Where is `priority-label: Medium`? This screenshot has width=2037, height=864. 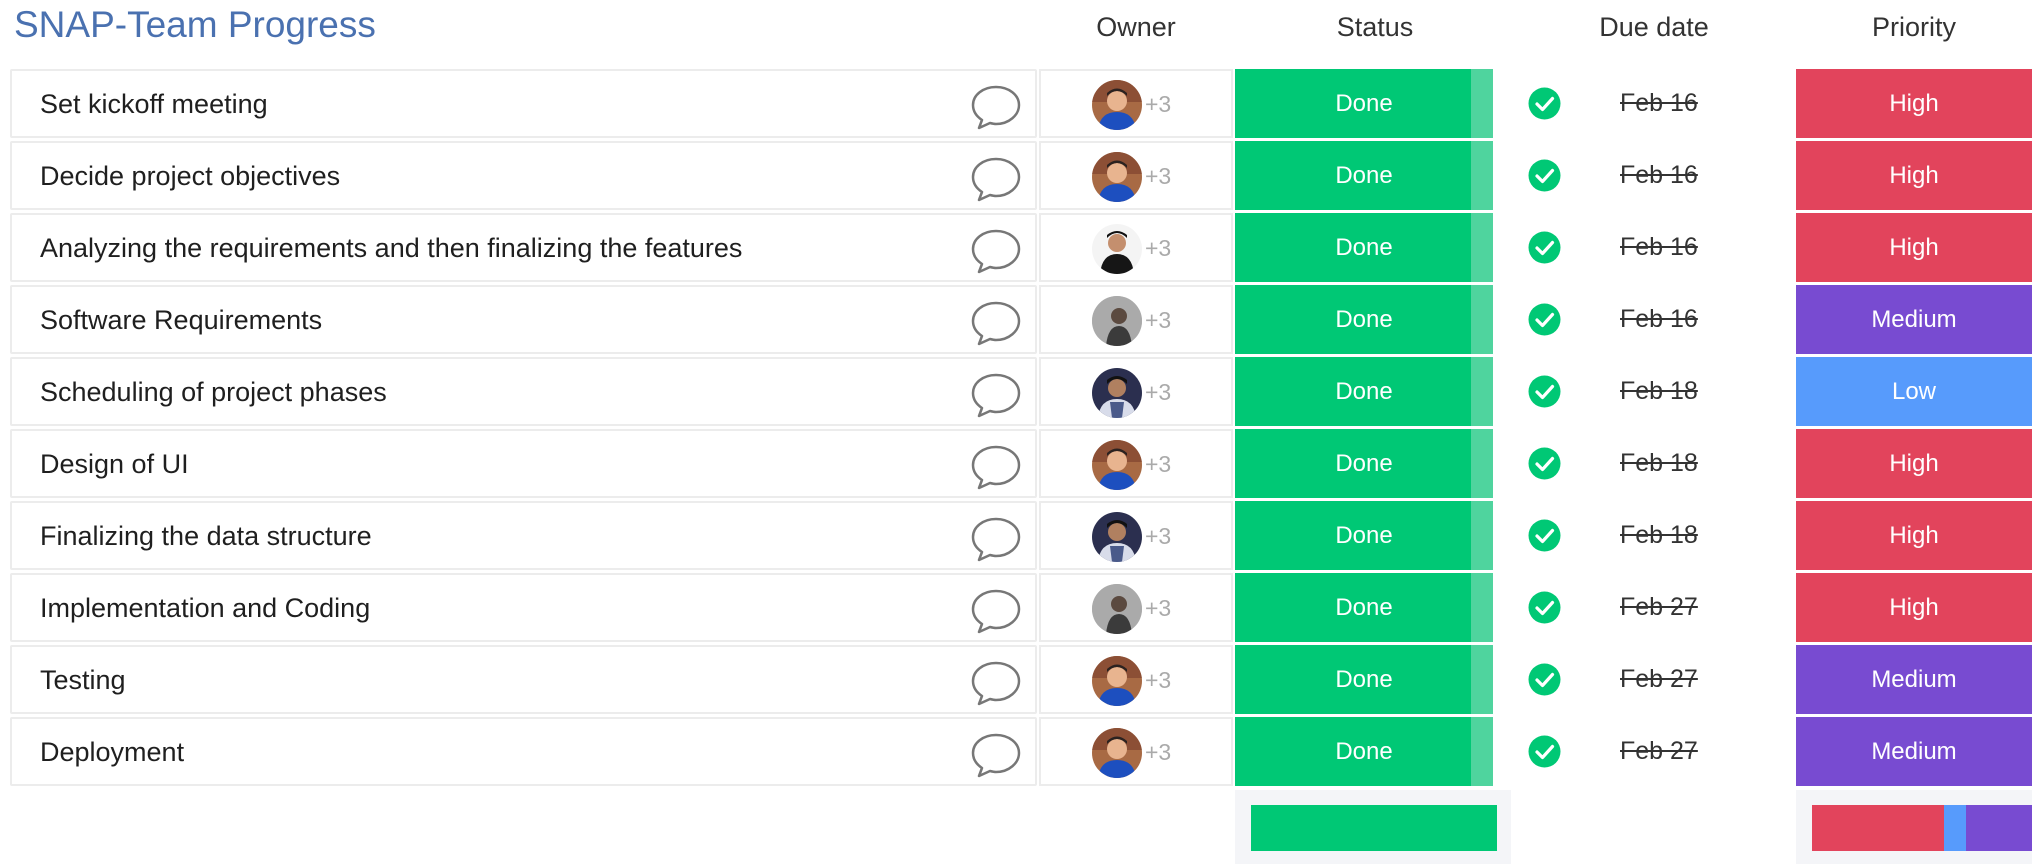 priority-label: Medium is located at coordinates (1914, 679).